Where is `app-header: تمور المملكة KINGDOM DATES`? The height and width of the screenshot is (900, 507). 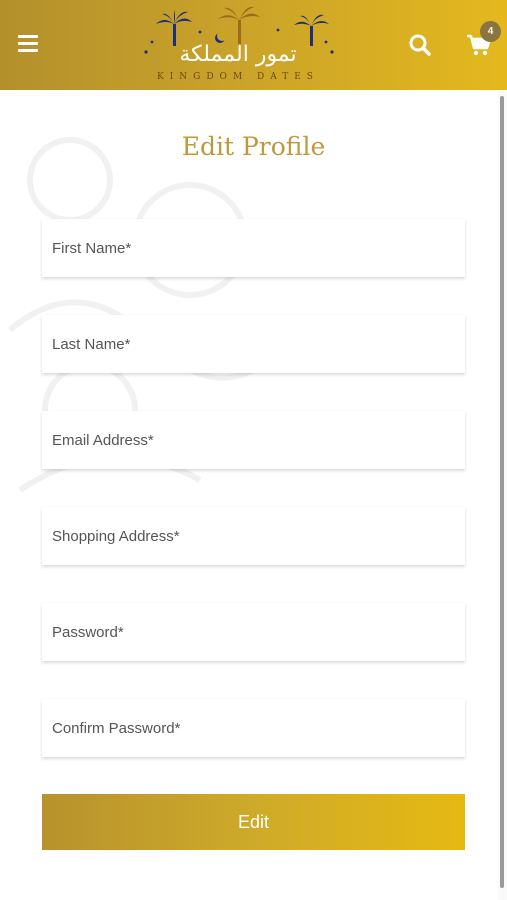 app-header: تمور المملكة KINGDOM DATES is located at coordinates (253, 45).